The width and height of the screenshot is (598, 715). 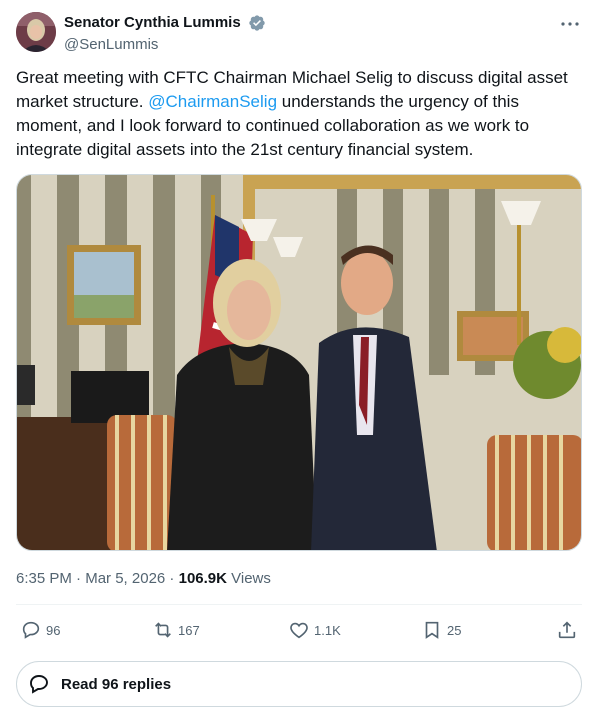 What do you see at coordinates (432, 630) in the screenshot?
I see `bookmark-icon` at bounding box center [432, 630].